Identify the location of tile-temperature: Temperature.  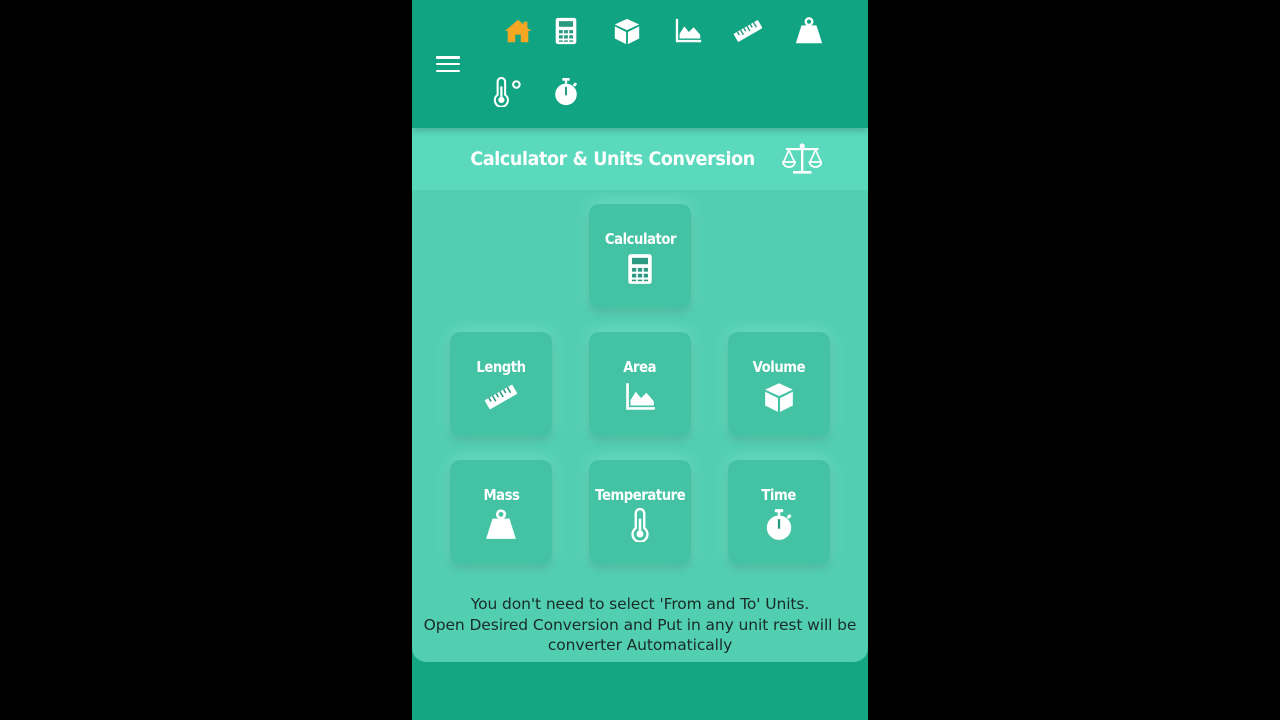
(640, 512).